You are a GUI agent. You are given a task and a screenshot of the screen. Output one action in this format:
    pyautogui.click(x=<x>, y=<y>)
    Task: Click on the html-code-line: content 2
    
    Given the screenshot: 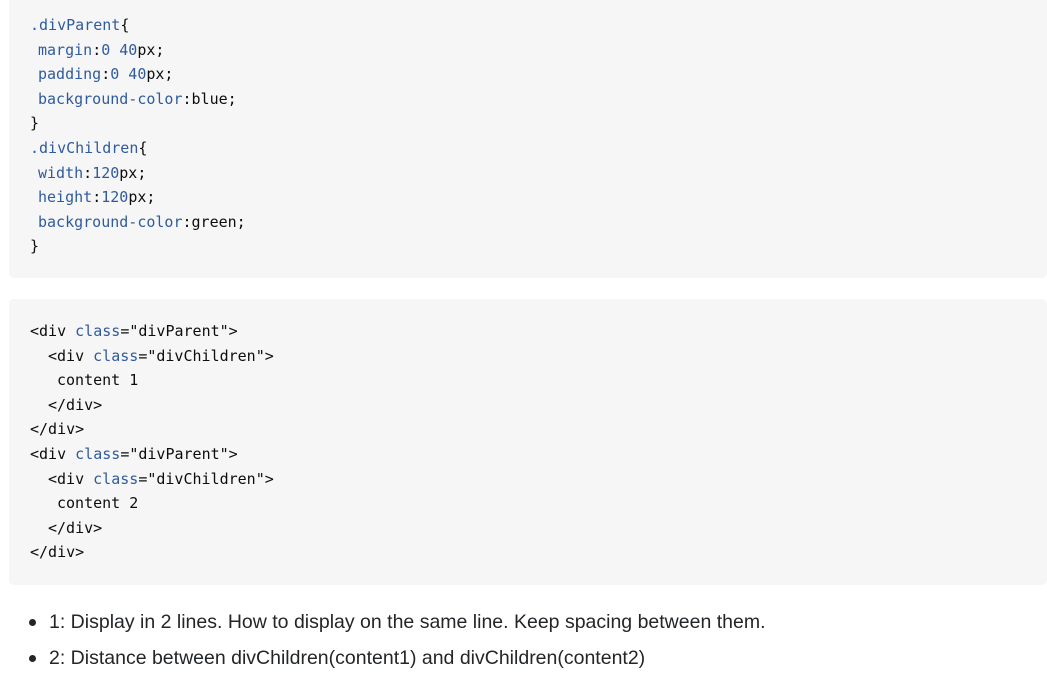 What is the action you would take?
    pyautogui.click(x=97, y=503)
    